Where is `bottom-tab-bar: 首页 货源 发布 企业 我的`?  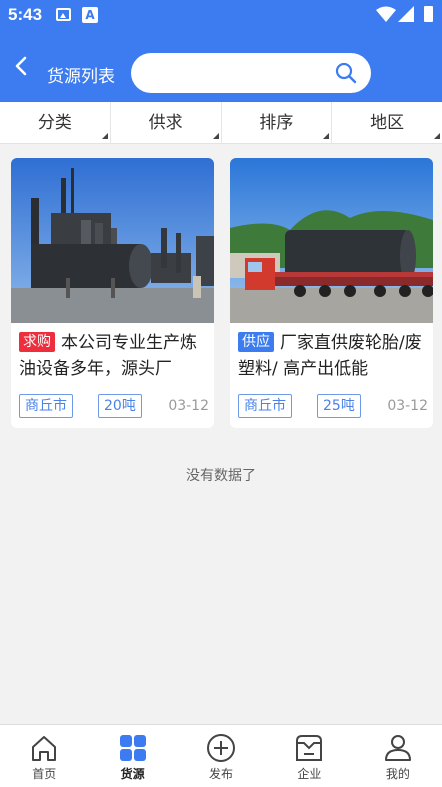
bottom-tab-bar: 首页 货源 发布 企业 我的 is located at coordinates (221, 755).